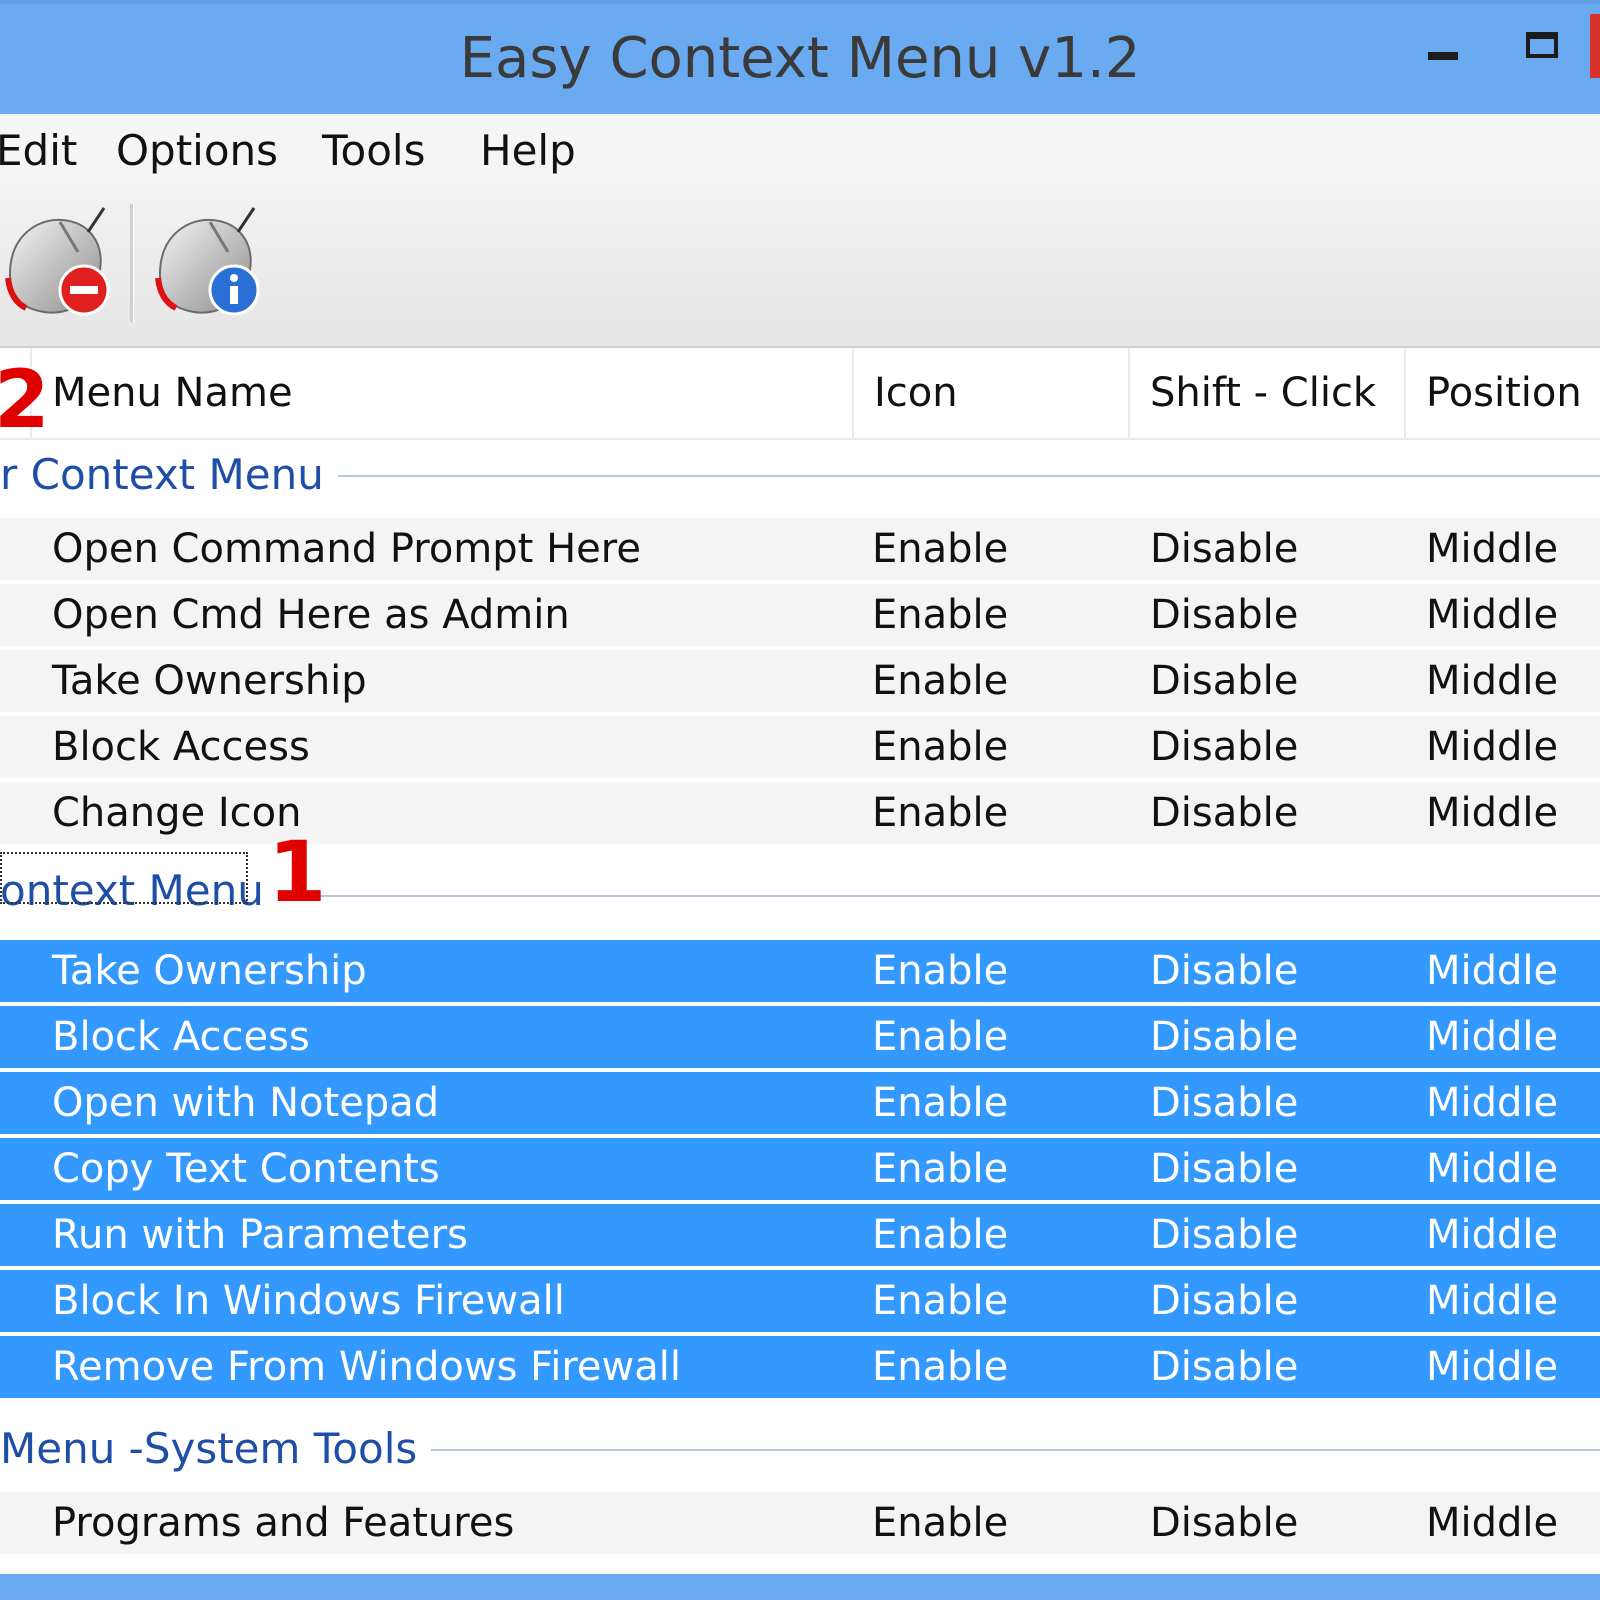 The height and width of the screenshot is (1600, 1600). I want to click on row-name: Open Command Prompt Here, so click(346, 549).